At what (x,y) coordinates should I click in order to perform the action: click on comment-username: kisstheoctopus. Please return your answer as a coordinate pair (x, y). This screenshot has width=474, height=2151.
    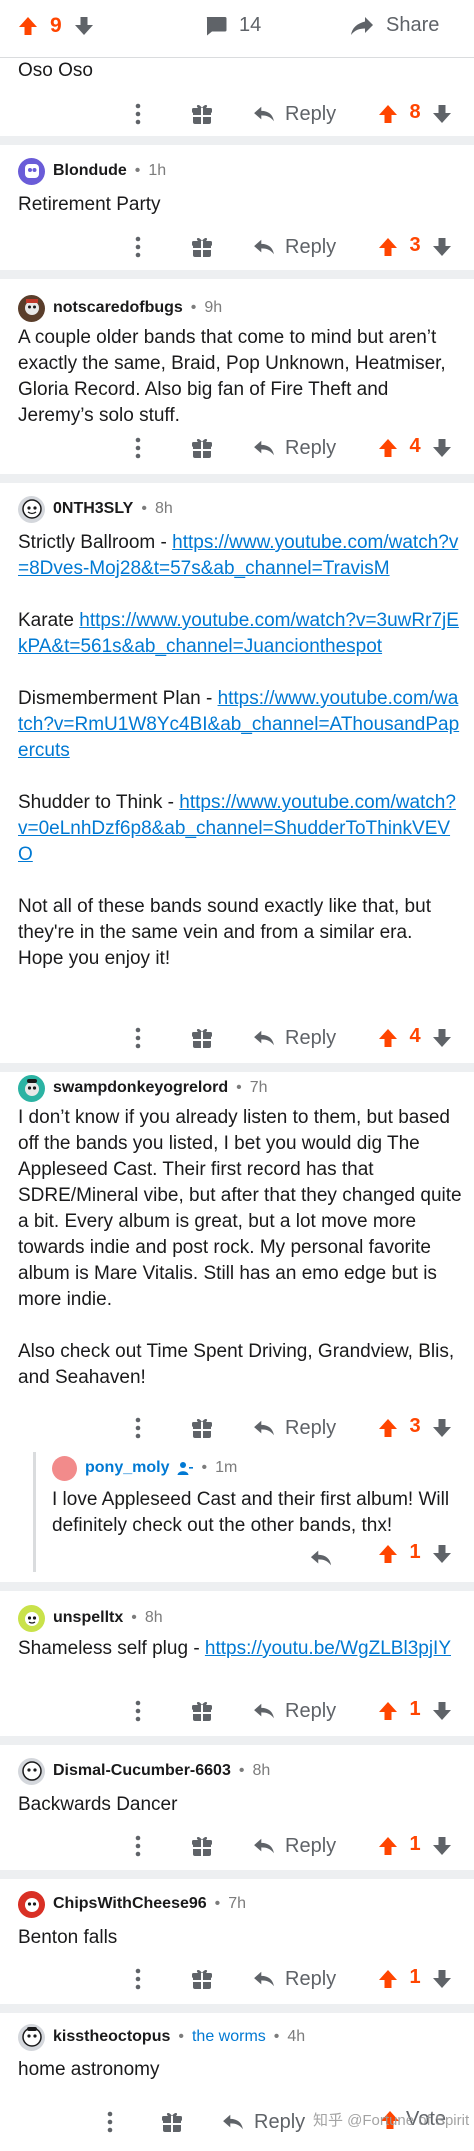
    Looking at the image, I should click on (111, 2037).